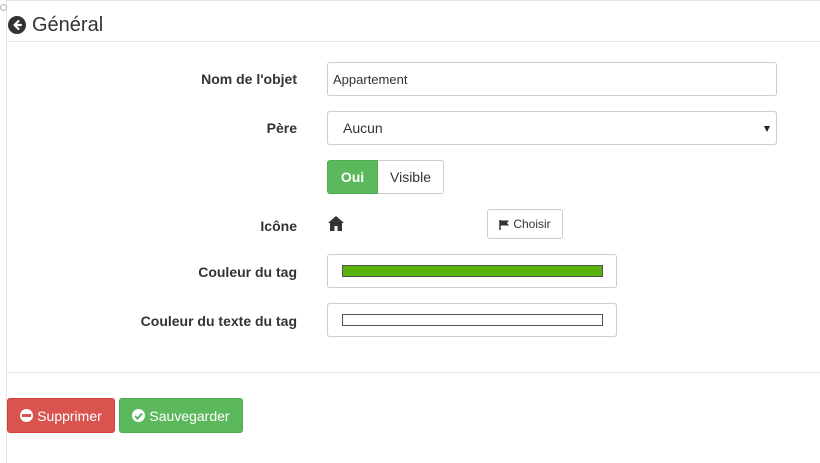 The width and height of the screenshot is (820, 463). What do you see at coordinates (363, 128) in the screenshot?
I see `parent-selected-value: Aucun` at bounding box center [363, 128].